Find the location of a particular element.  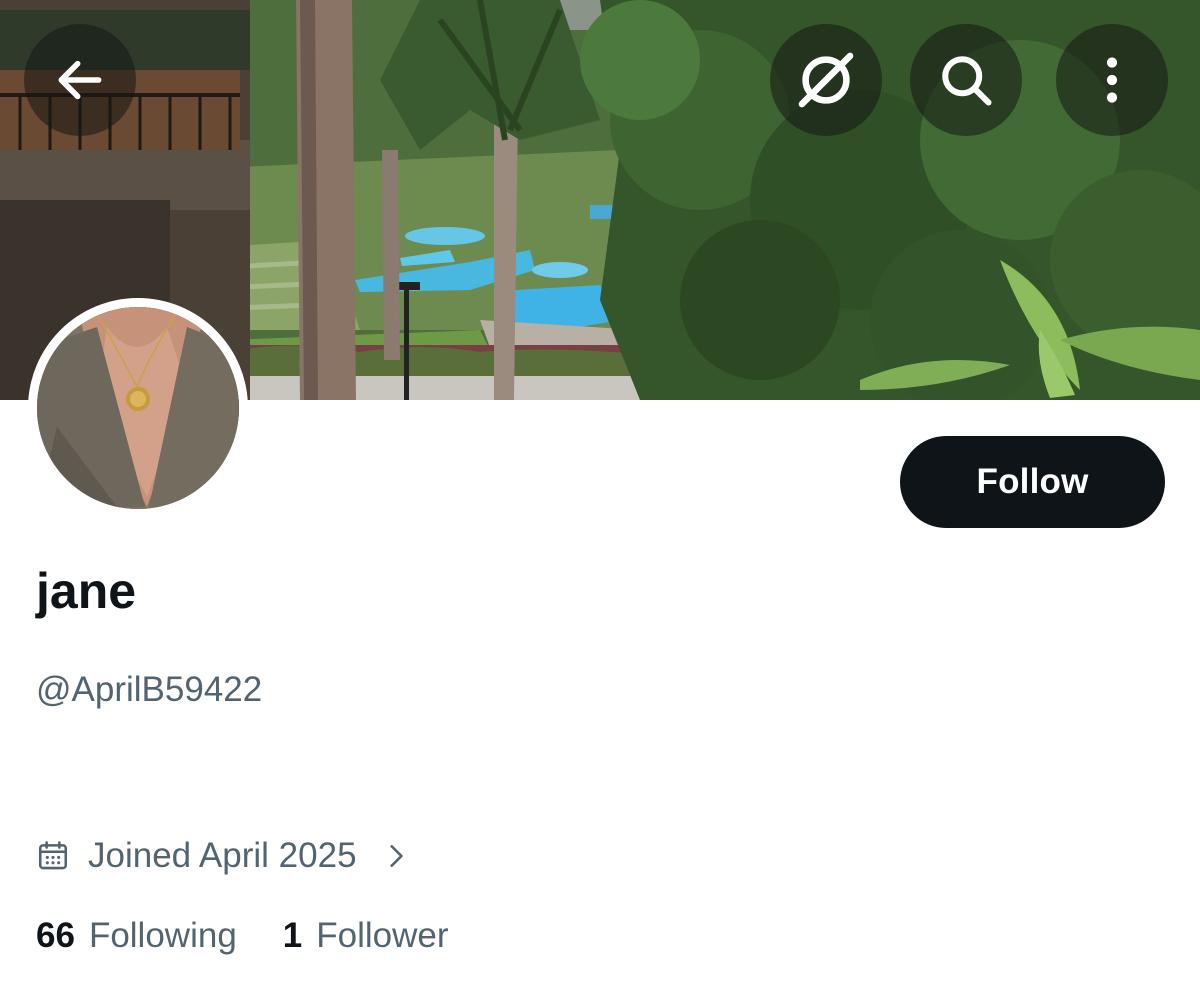

following-label: Following is located at coordinates (162, 935).